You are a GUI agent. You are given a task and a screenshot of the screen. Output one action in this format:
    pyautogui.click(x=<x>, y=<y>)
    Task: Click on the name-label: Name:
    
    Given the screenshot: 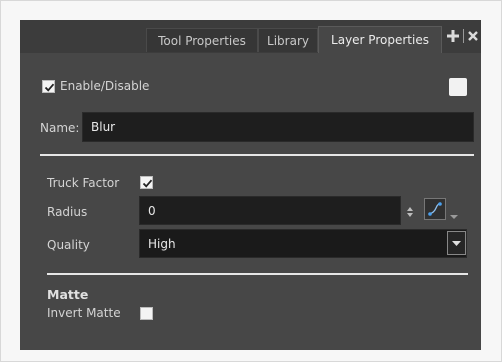 What is the action you would take?
    pyautogui.click(x=60, y=128)
    